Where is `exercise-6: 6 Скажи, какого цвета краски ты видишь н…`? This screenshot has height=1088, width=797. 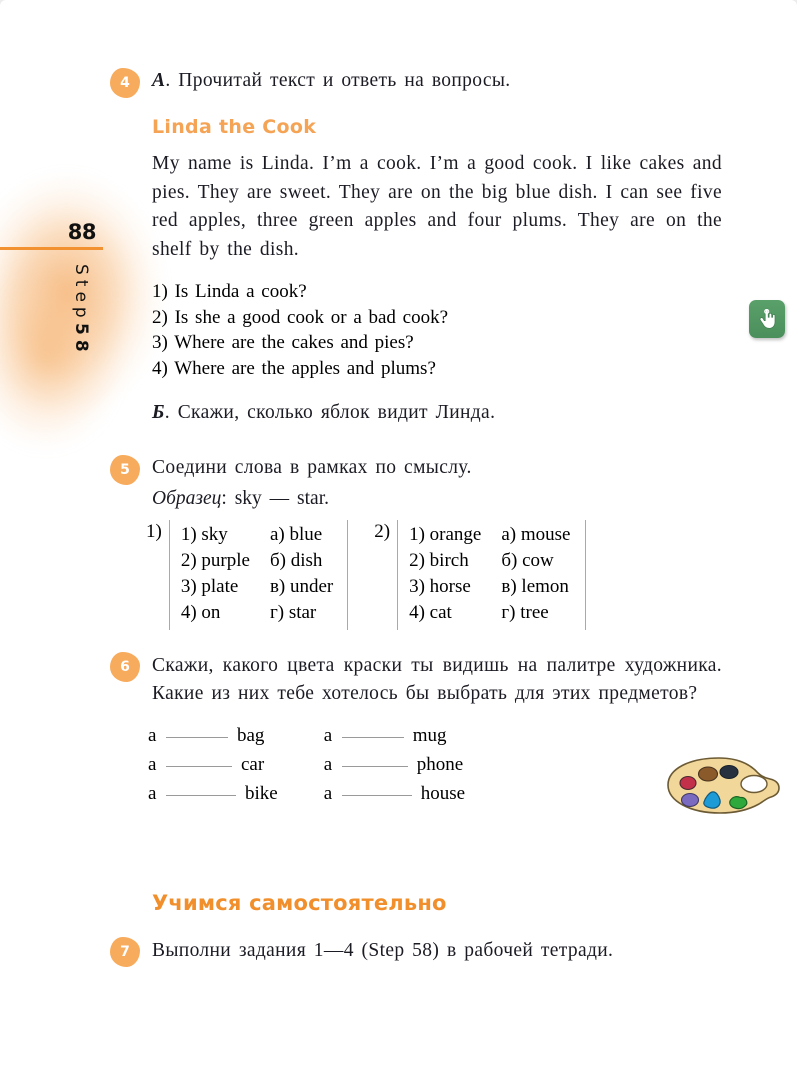 exercise-6: 6 Скажи, какого цвета краски ты видишь н… is located at coordinates (416, 728).